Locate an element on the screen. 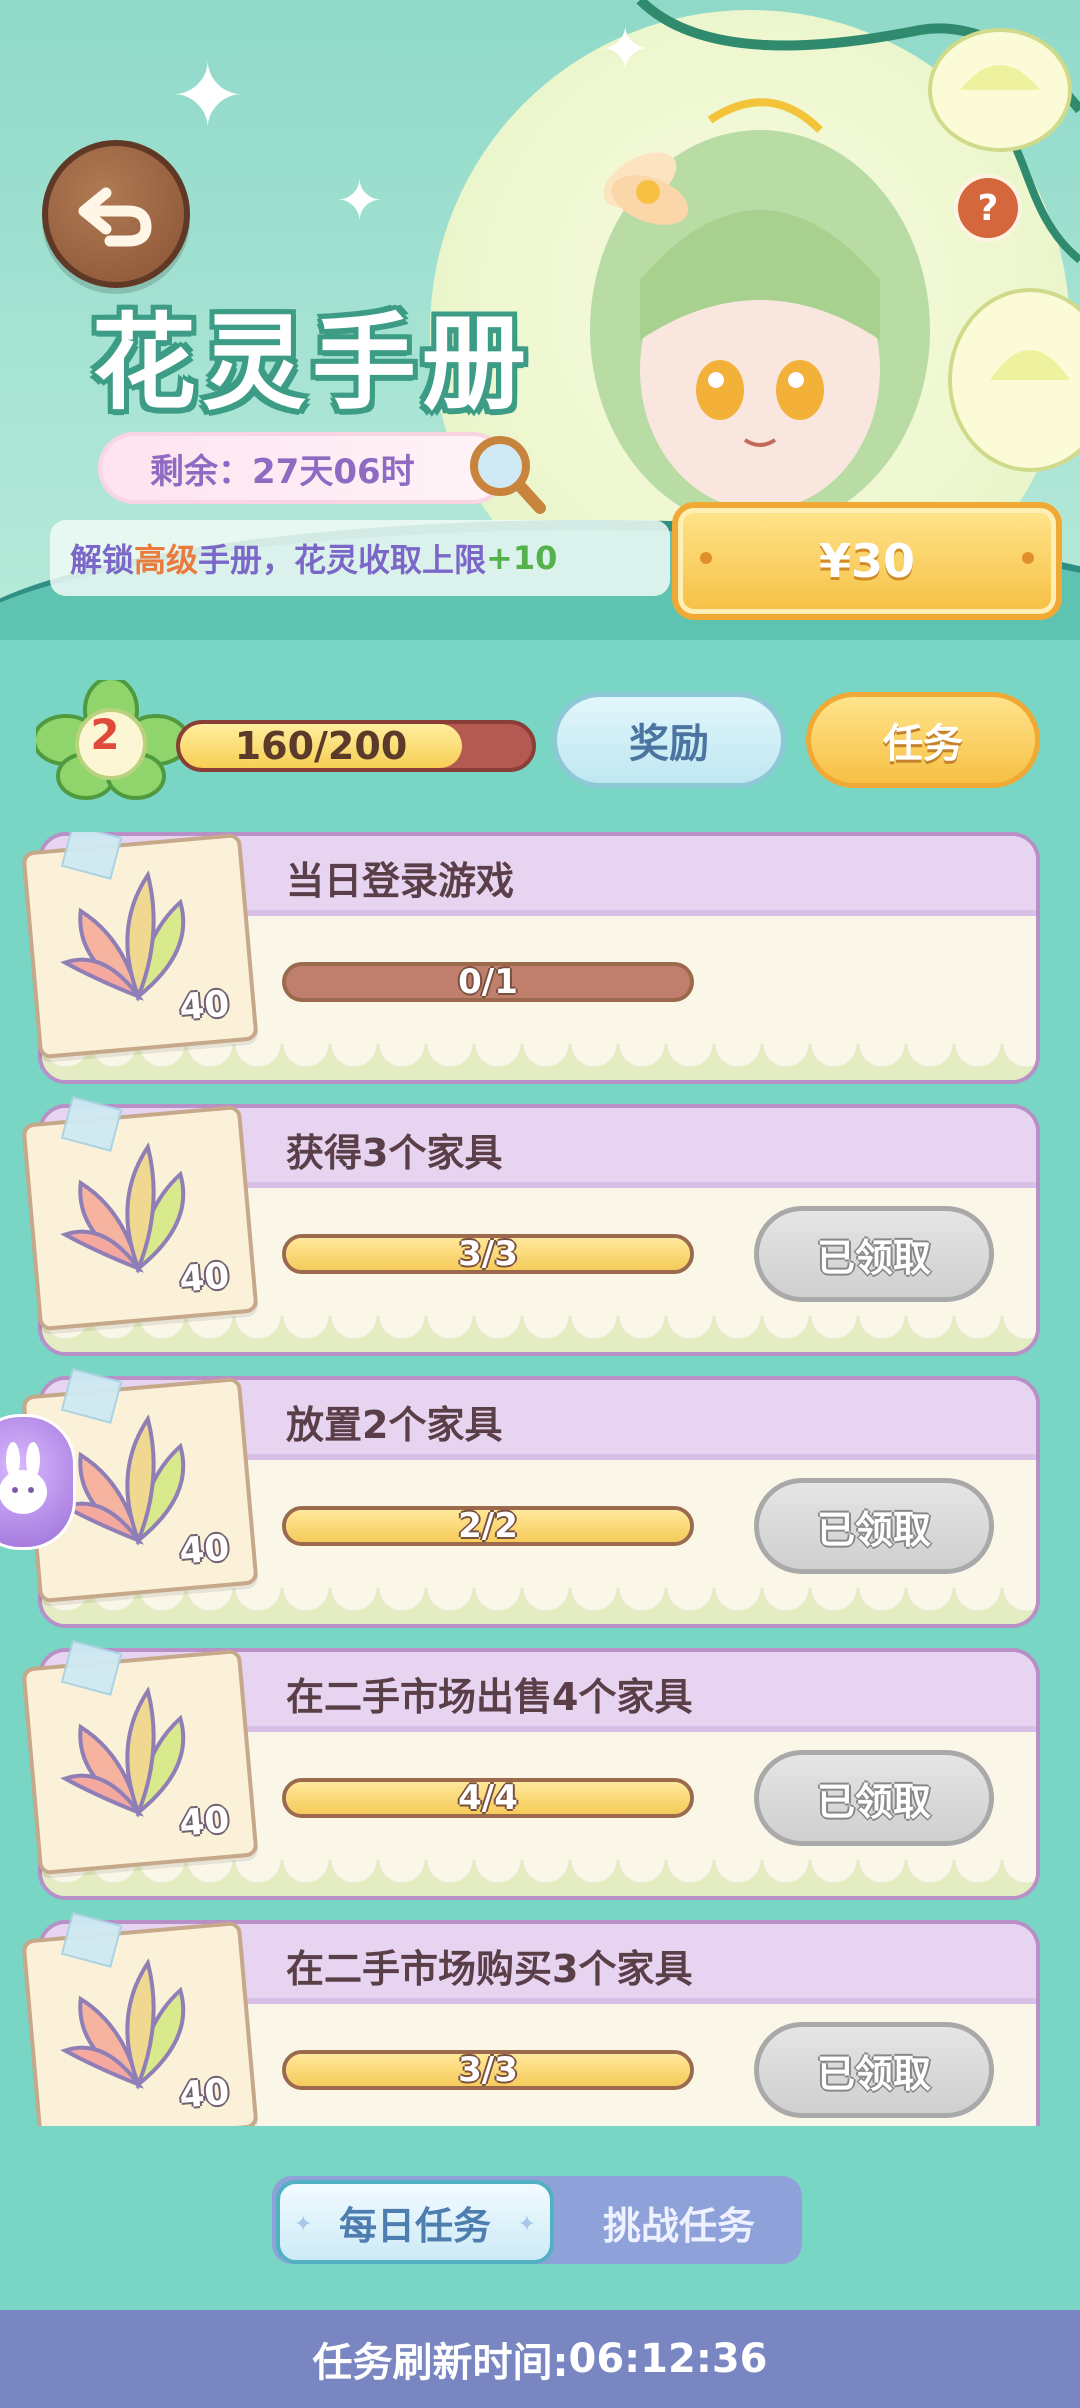  floating-assistant-button is located at coordinates (38, 1482).